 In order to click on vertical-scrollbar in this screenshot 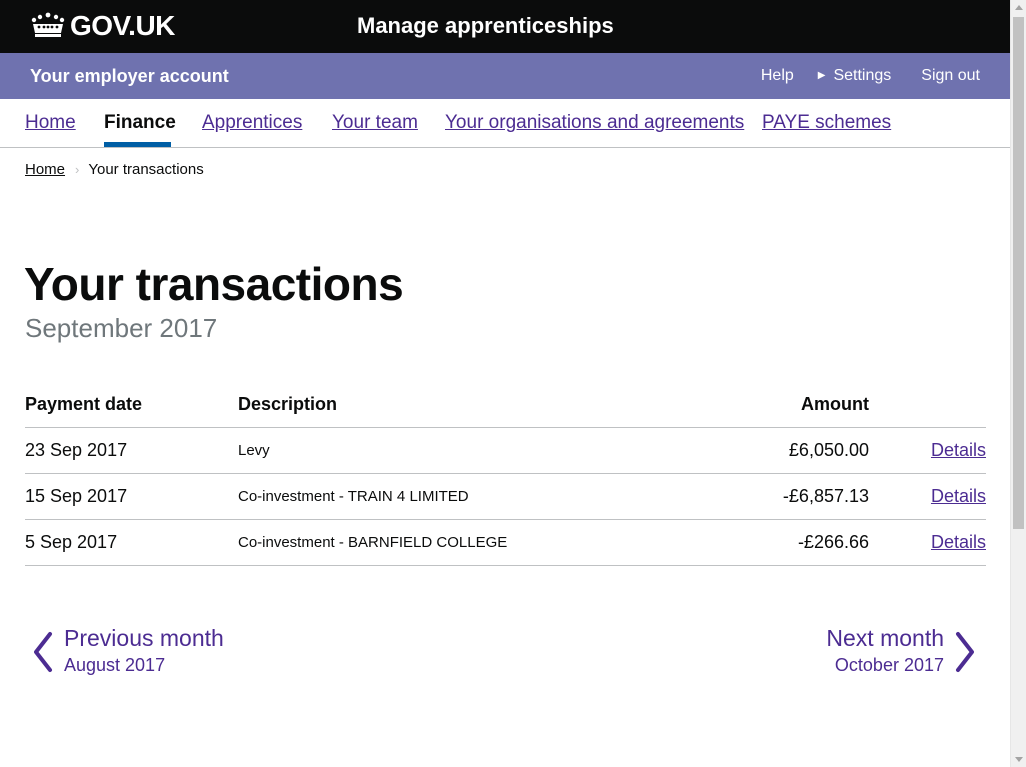, I will do `click(1018, 383)`.